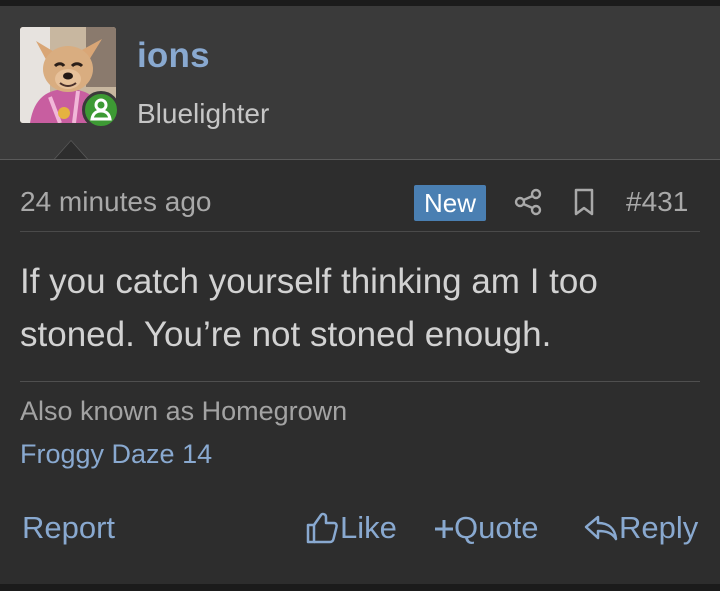 The image size is (720, 591). I want to click on bottom-divider, so click(360, 587).